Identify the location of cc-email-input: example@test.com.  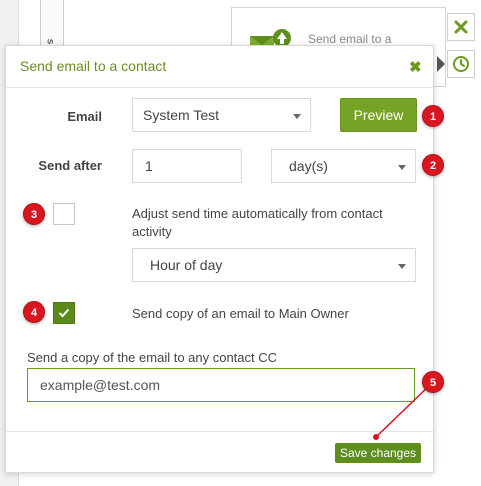
(221, 385).